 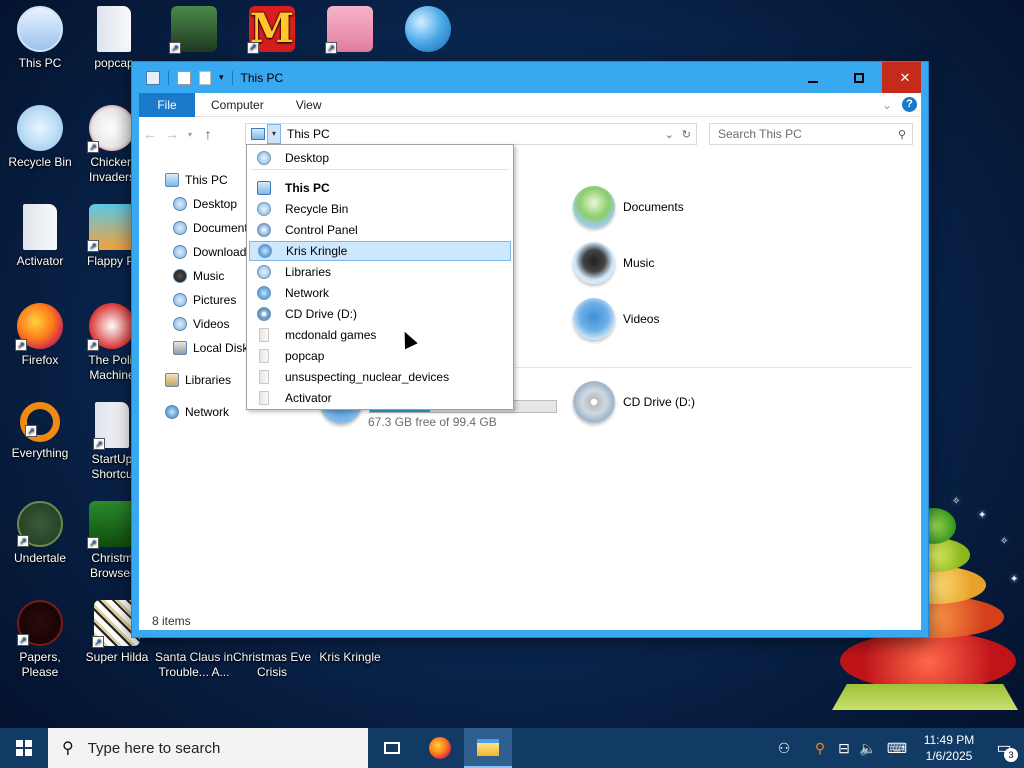 I want to click on desktop-icon-everything: ↗ Everything, so click(x=40, y=431).